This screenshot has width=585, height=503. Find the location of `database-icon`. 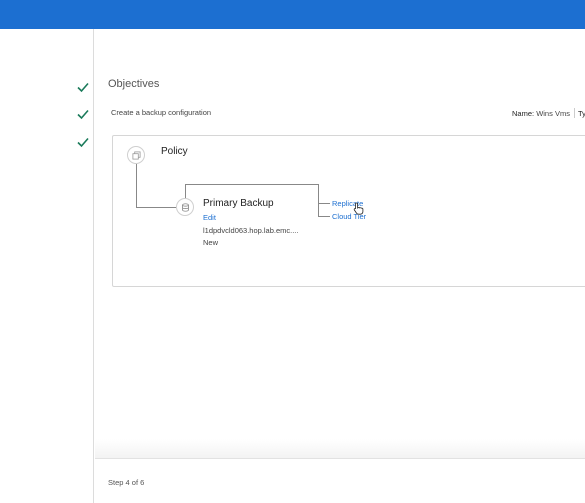

database-icon is located at coordinates (185, 207).